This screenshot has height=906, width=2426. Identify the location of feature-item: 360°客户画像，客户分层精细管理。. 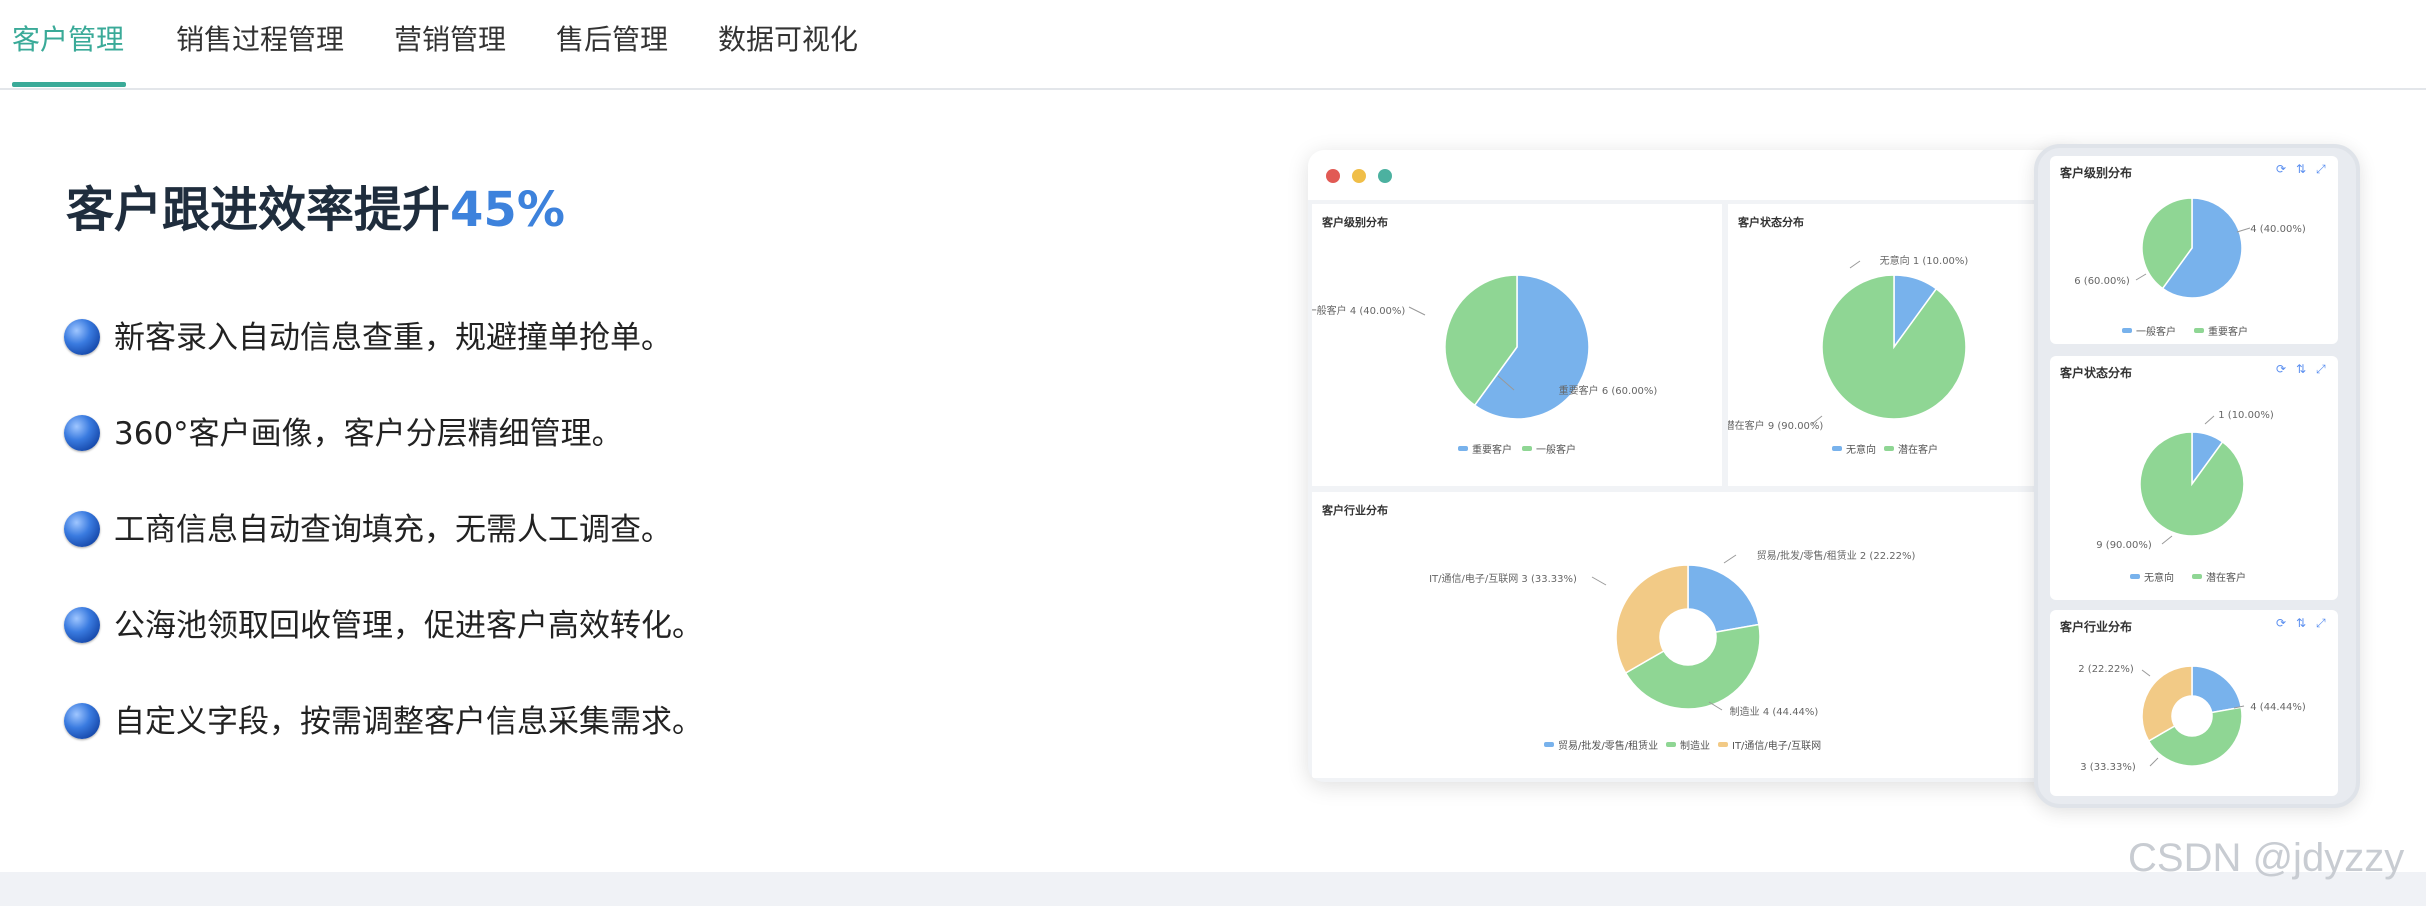
(343, 434).